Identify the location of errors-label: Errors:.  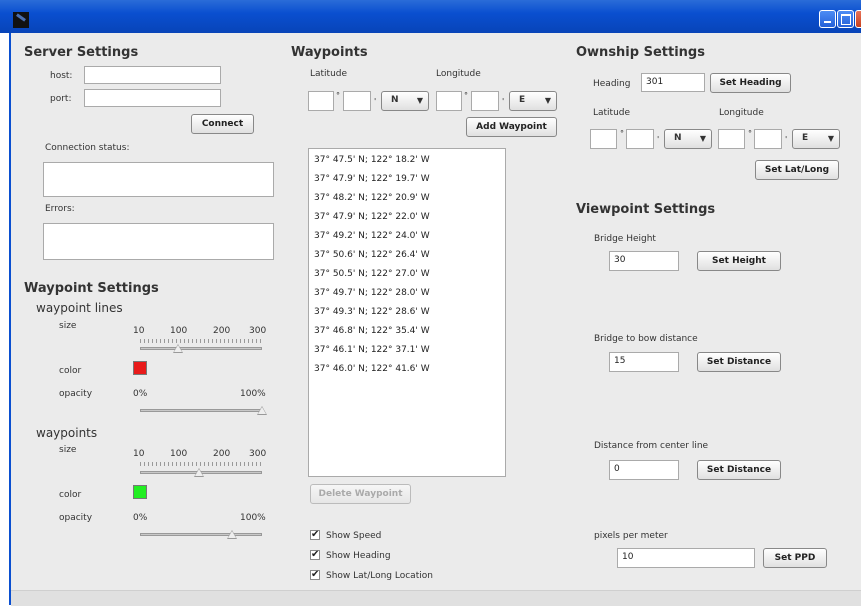
(60, 209).